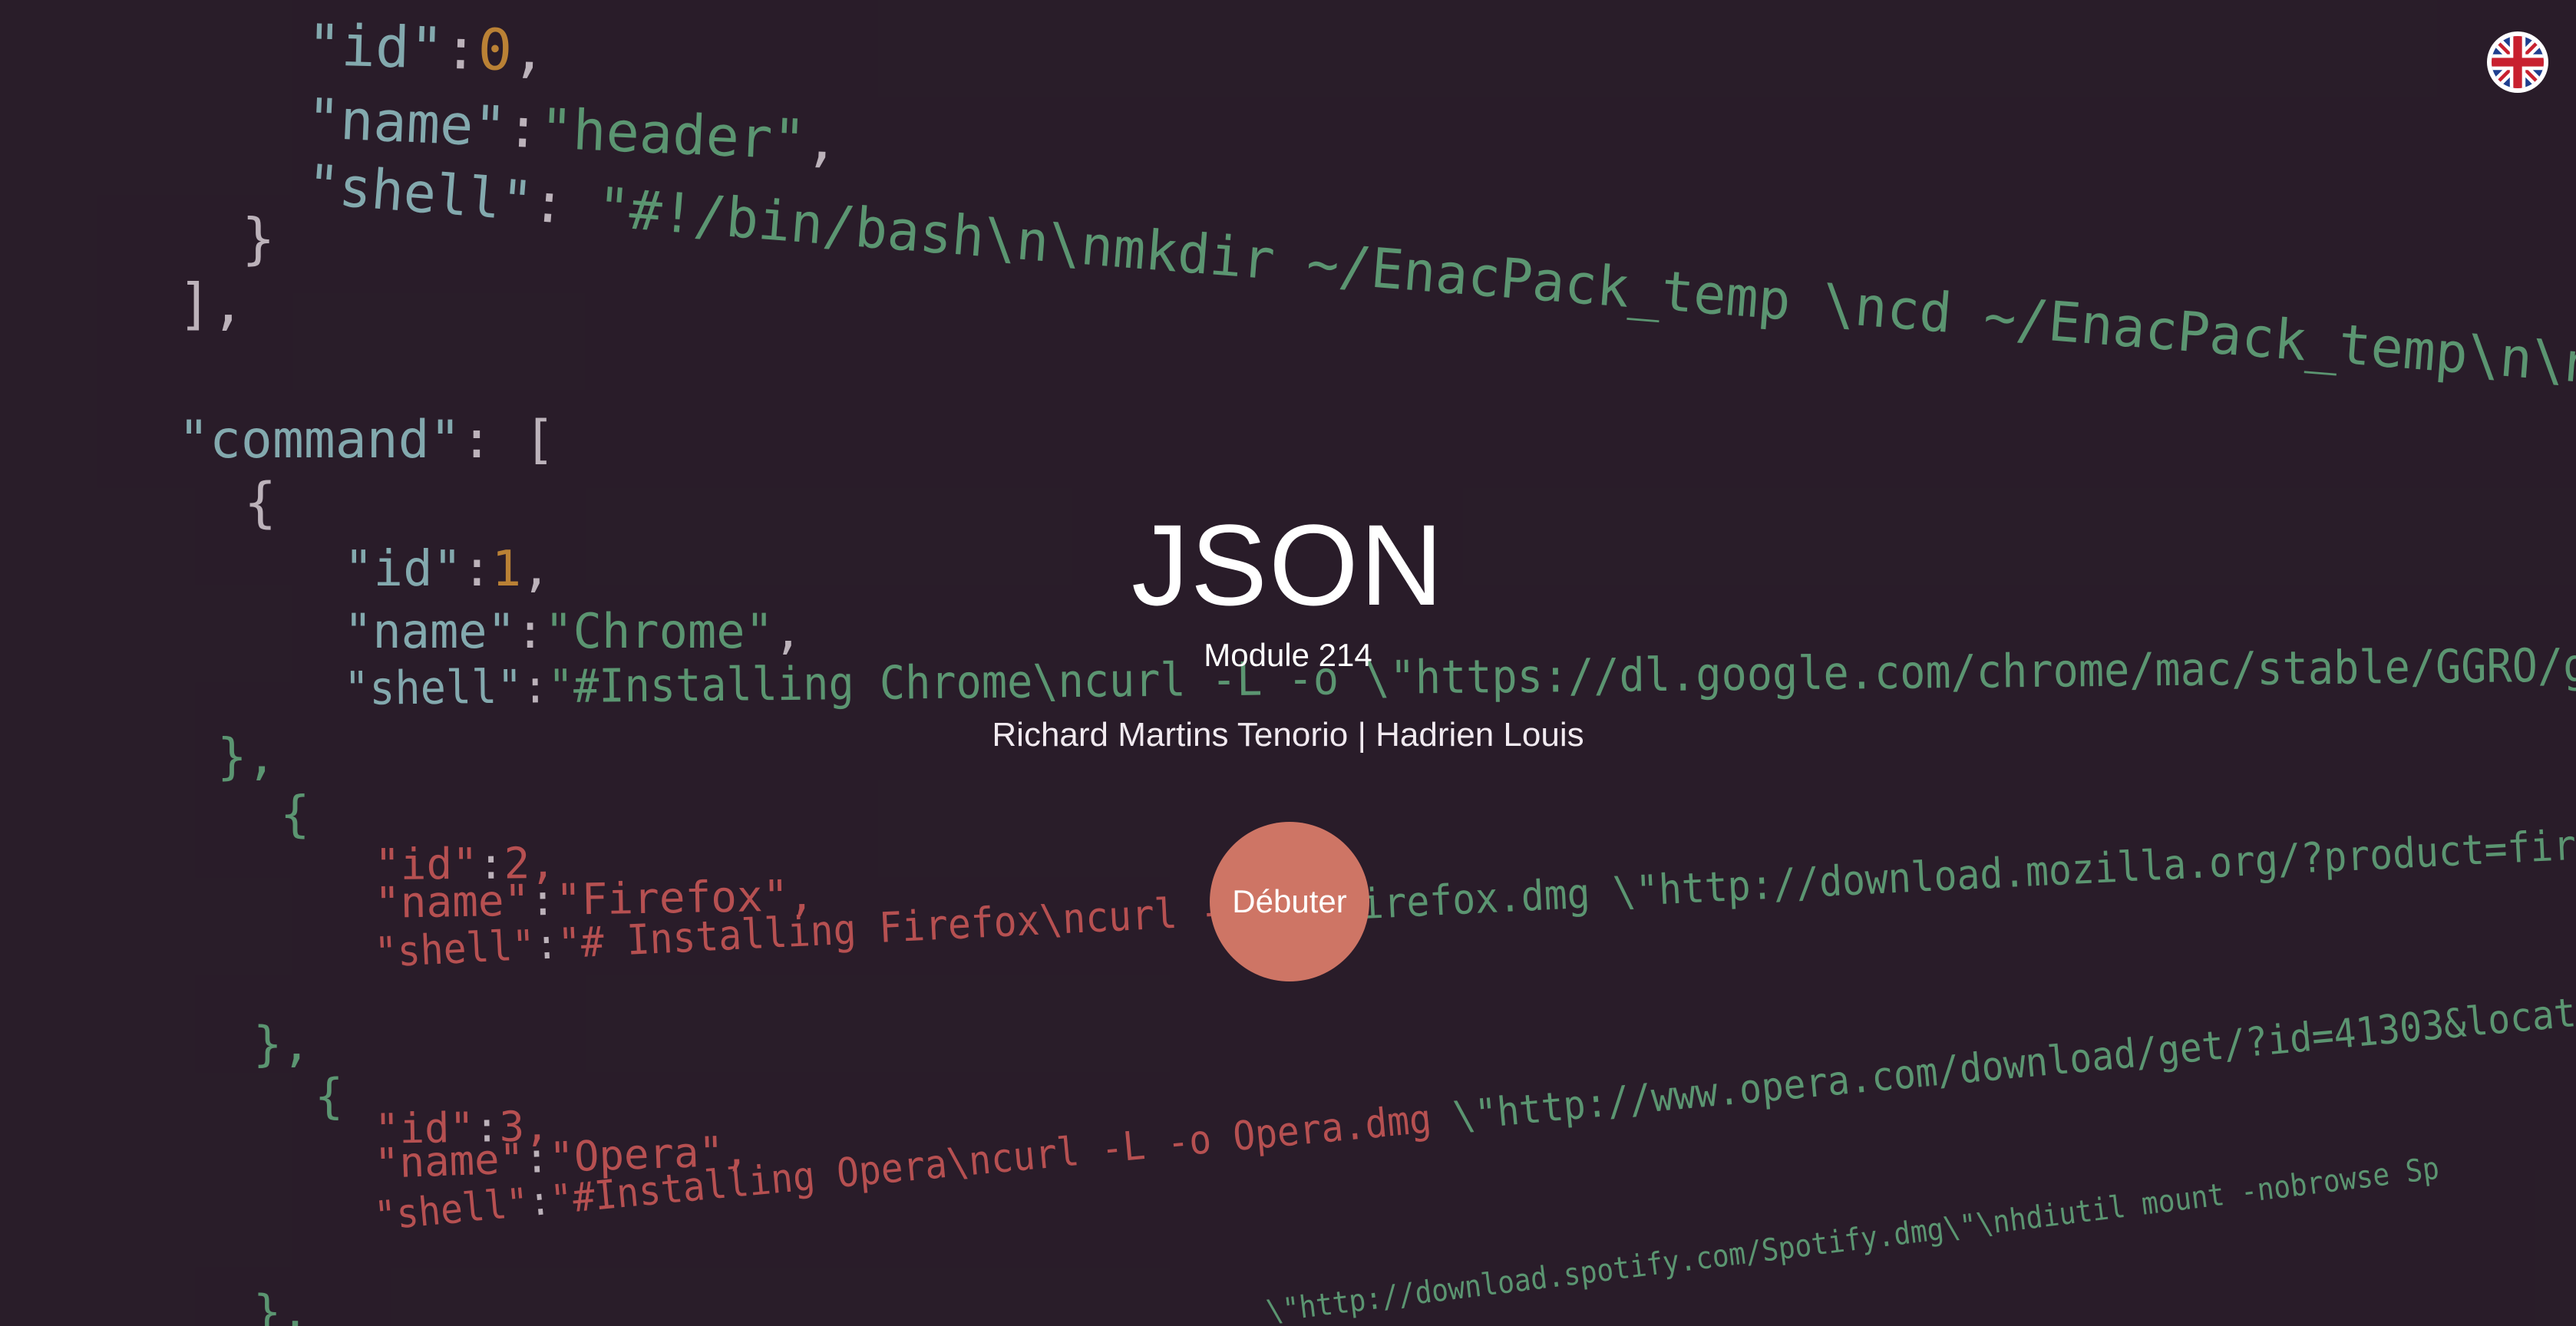 Image resolution: width=2576 pixels, height=1326 pixels. I want to click on language-switch-button, so click(2517, 62).